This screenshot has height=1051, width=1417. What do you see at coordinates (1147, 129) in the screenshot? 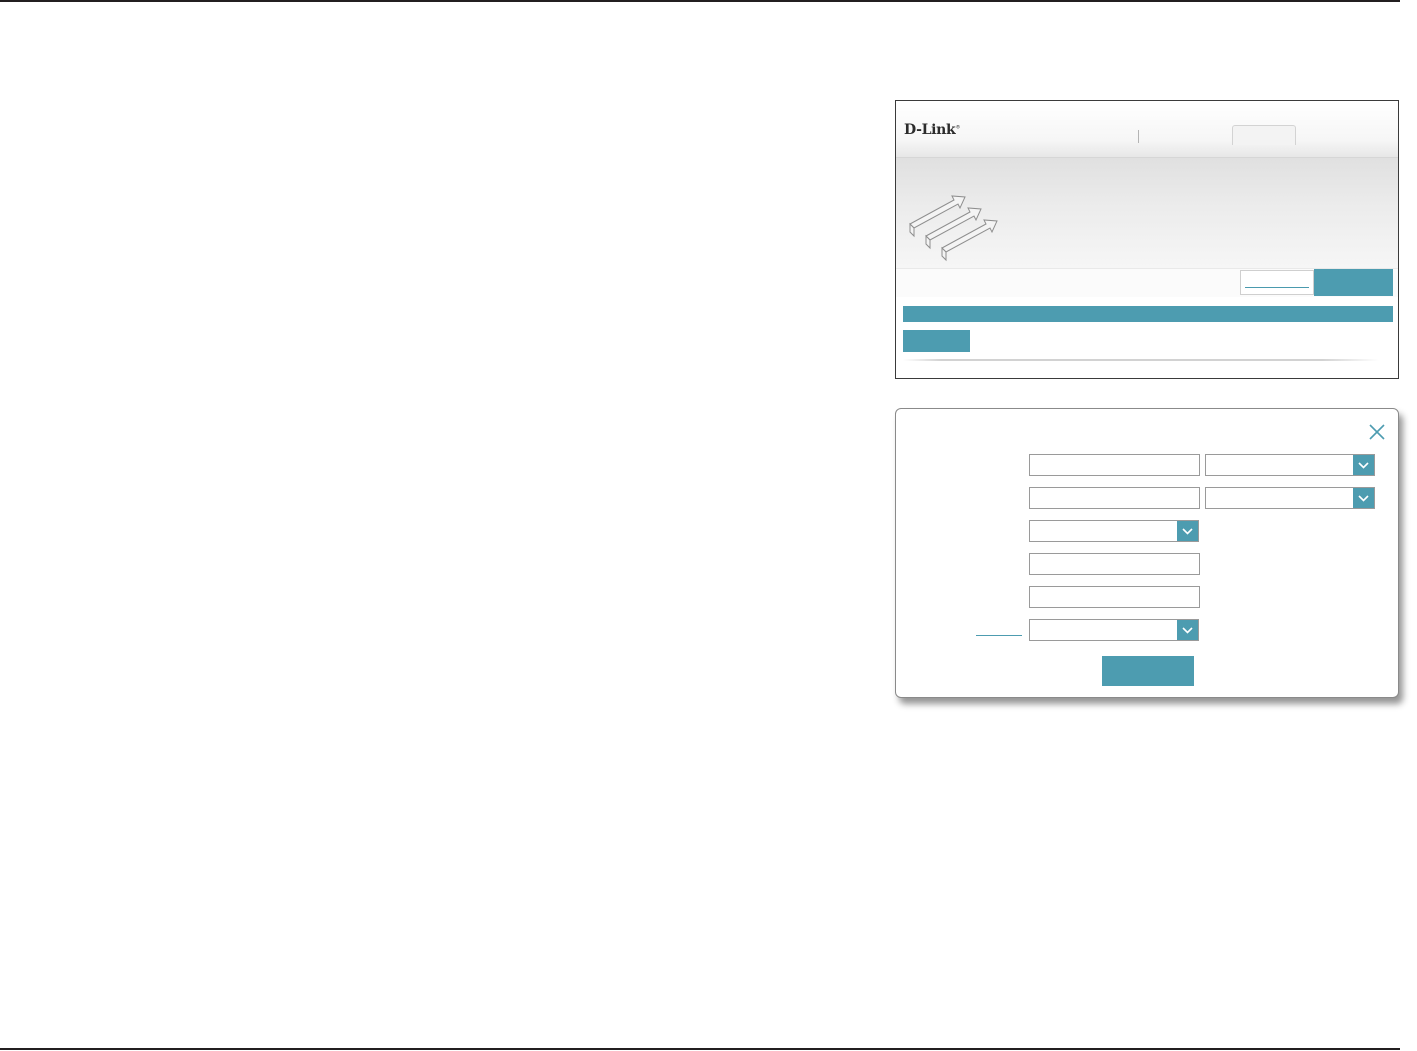
I see `router-header: D-Link®` at bounding box center [1147, 129].